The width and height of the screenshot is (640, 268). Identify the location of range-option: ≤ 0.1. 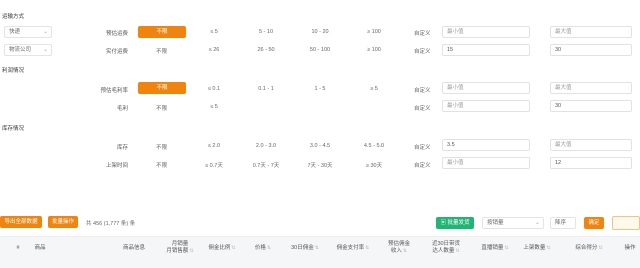
(214, 89).